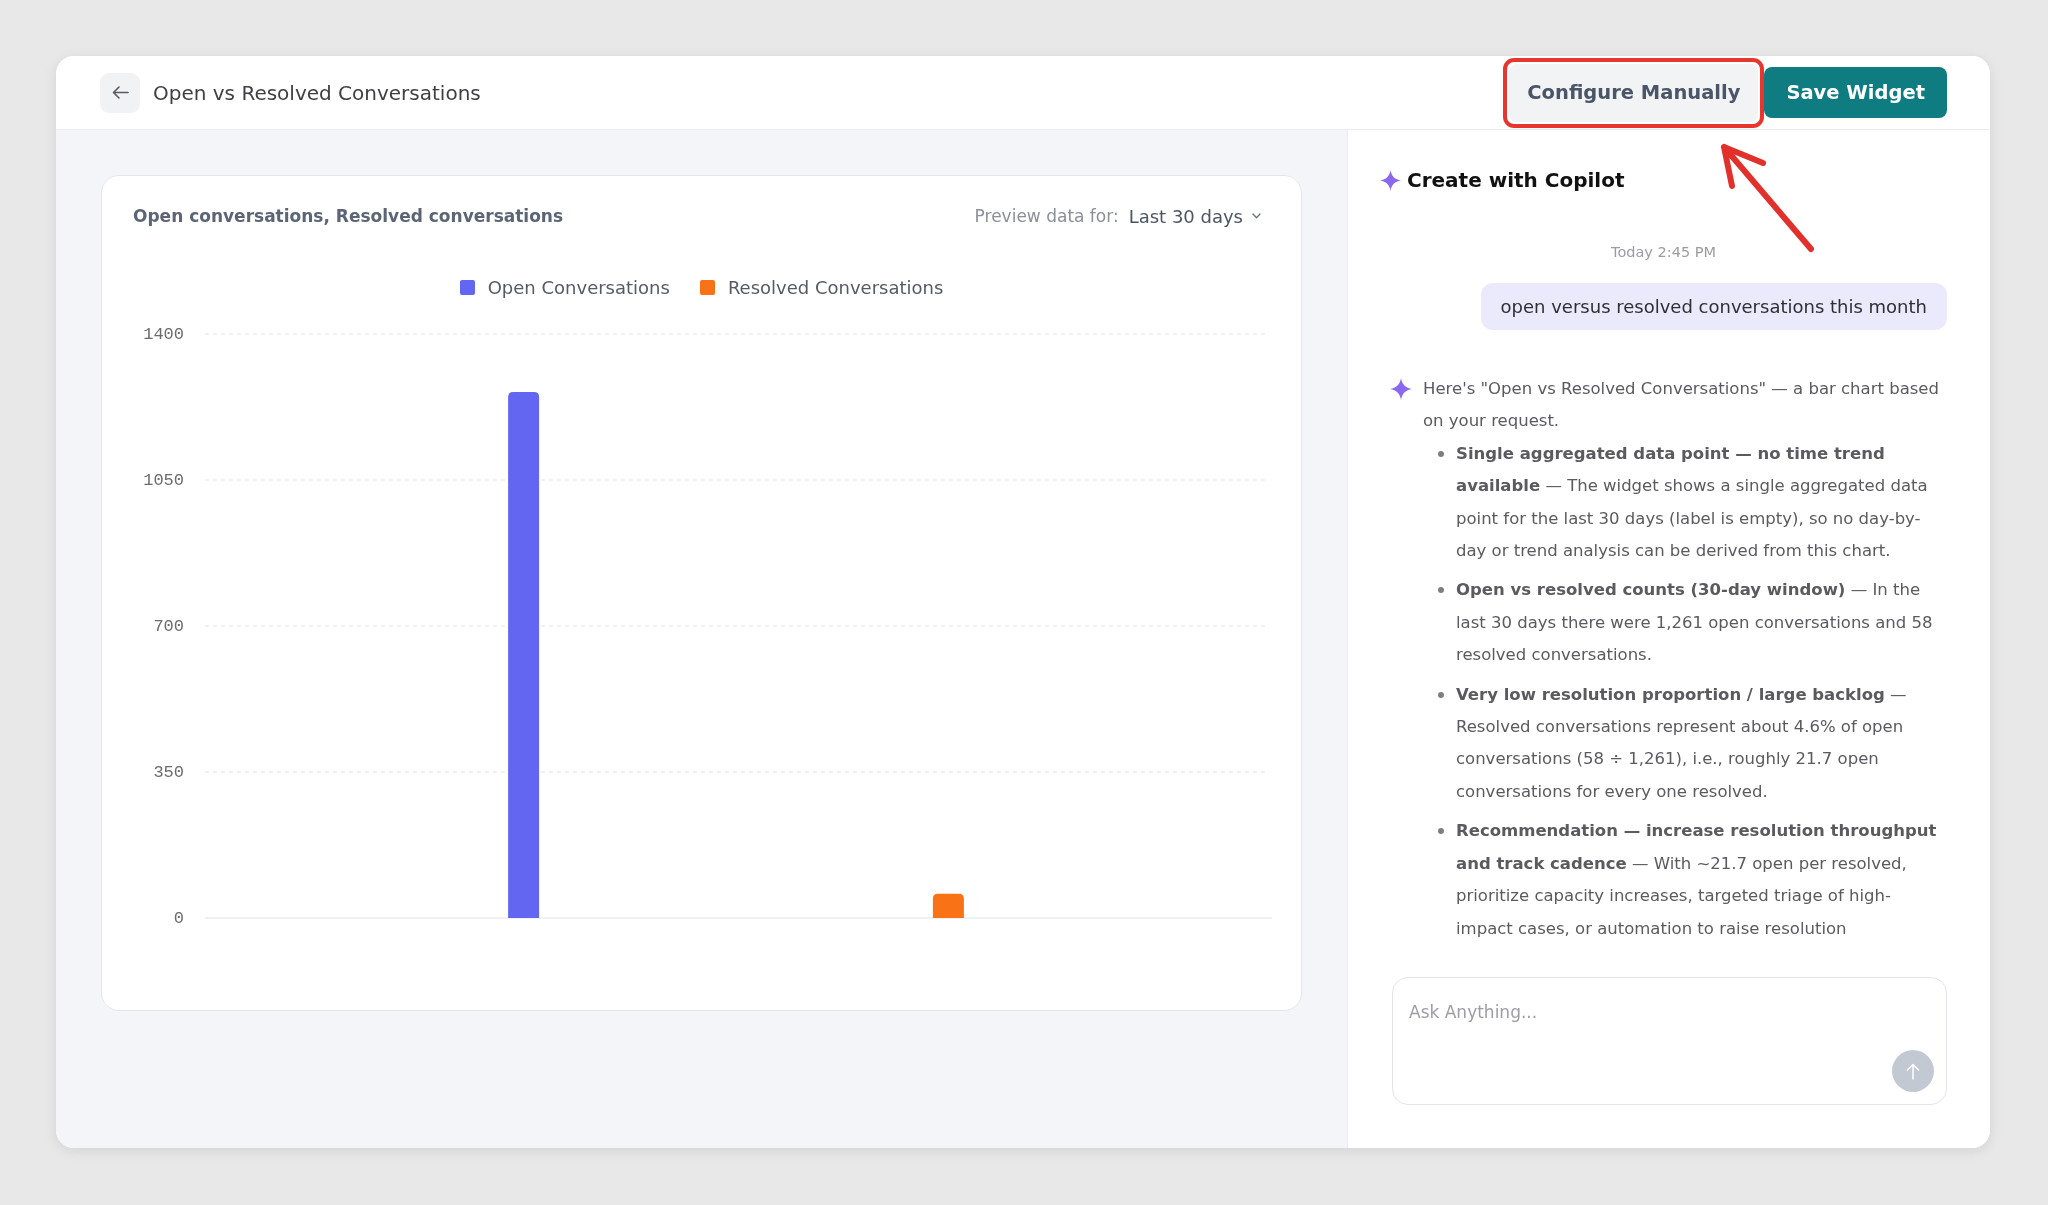 This screenshot has height=1205, width=2048. What do you see at coordinates (168, 772) in the screenshot?
I see `axis-tick-label: 350` at bounding box center [168, 772].